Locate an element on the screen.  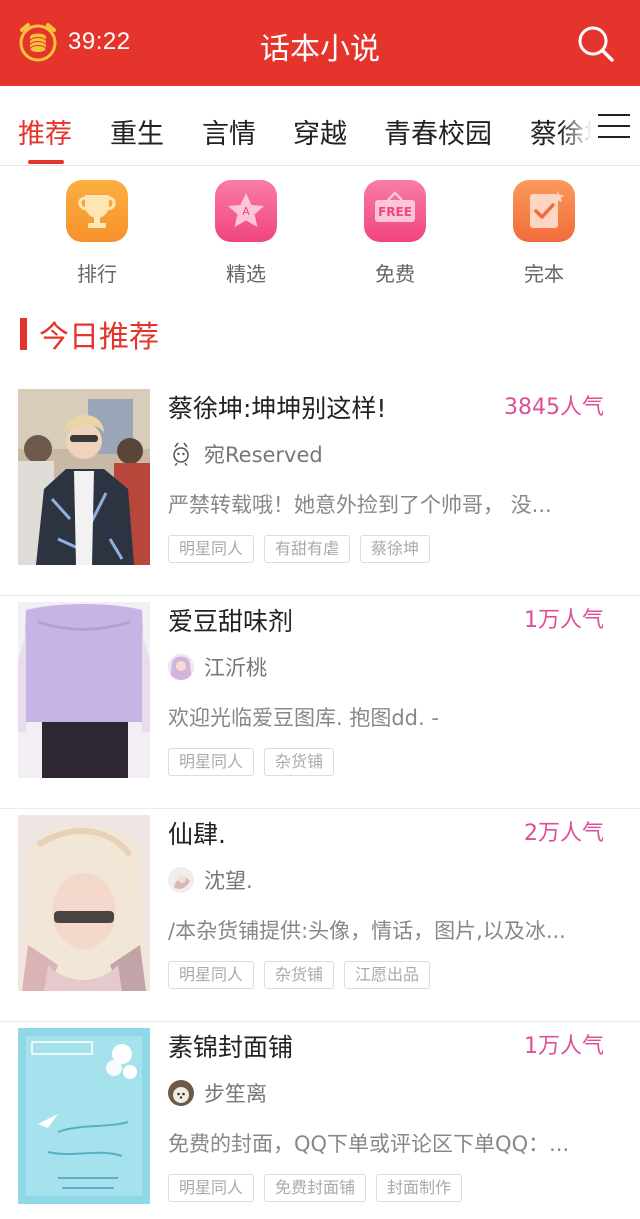
svg-text: A is located at coordinates (246, 211).